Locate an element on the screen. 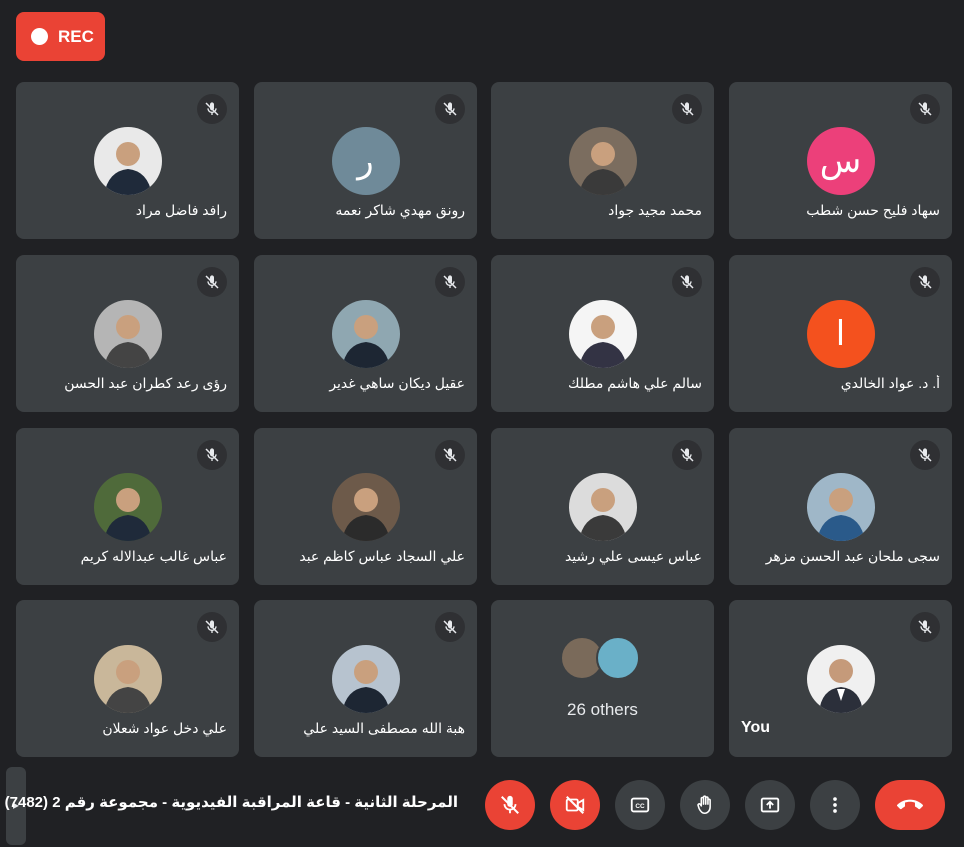 Image resolution: width=964 pixels, height=847 pixels. present-screen-icon is located at coordinates (770, 805).